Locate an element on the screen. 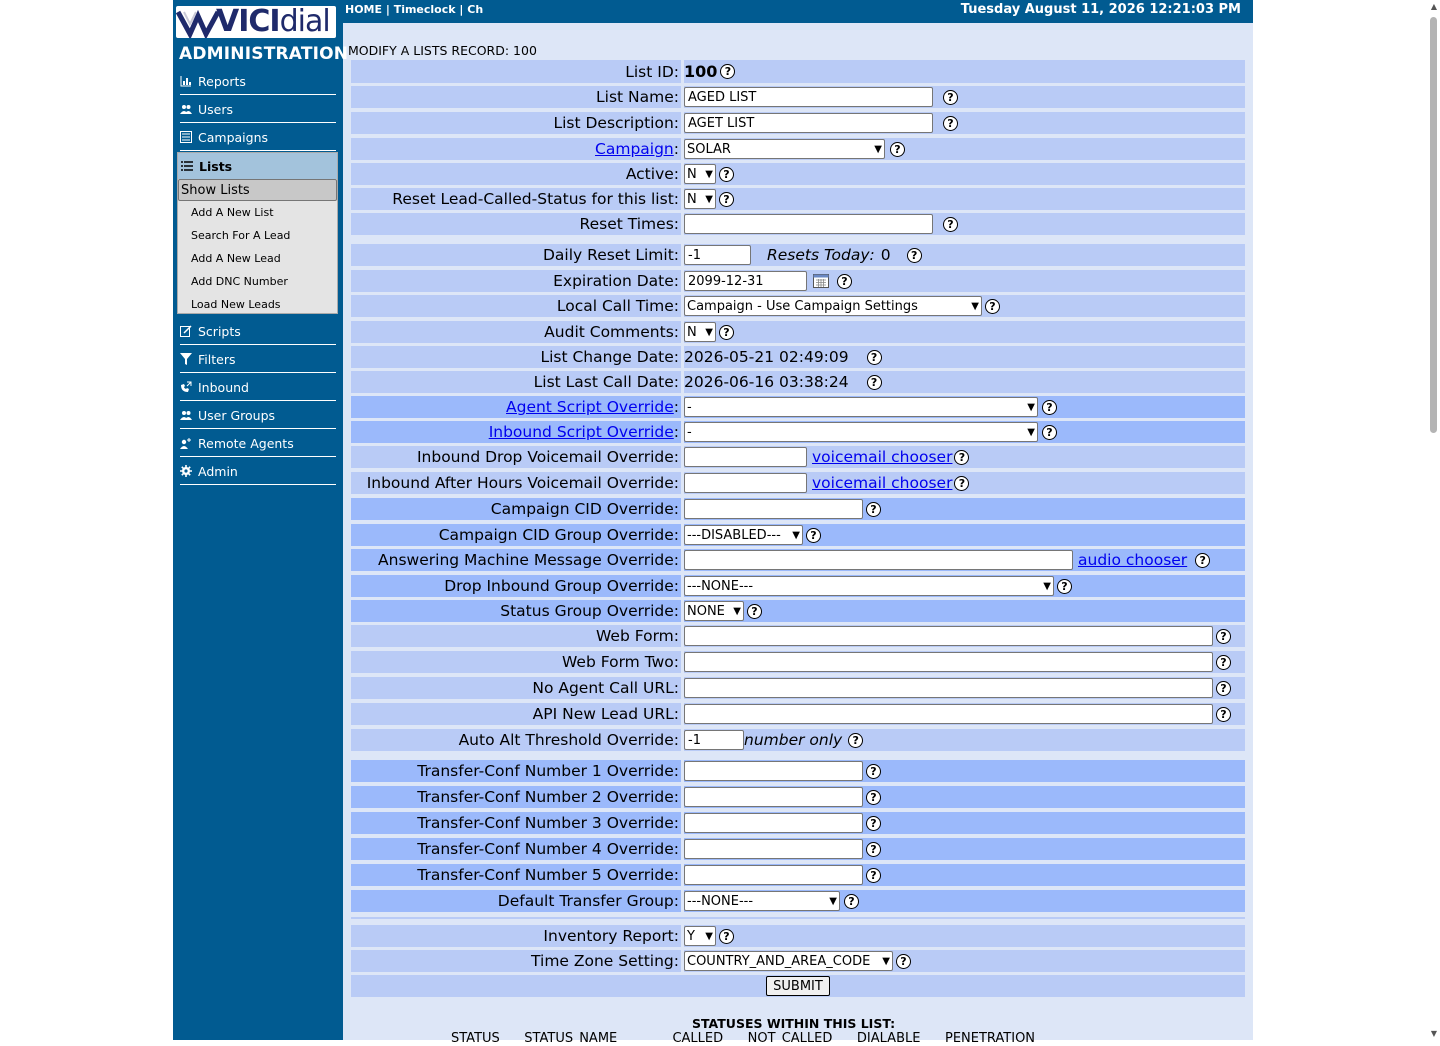 The width and height of the screenshot is (1440, 1046). xfer-4-input is located at coordinates (773, 849).